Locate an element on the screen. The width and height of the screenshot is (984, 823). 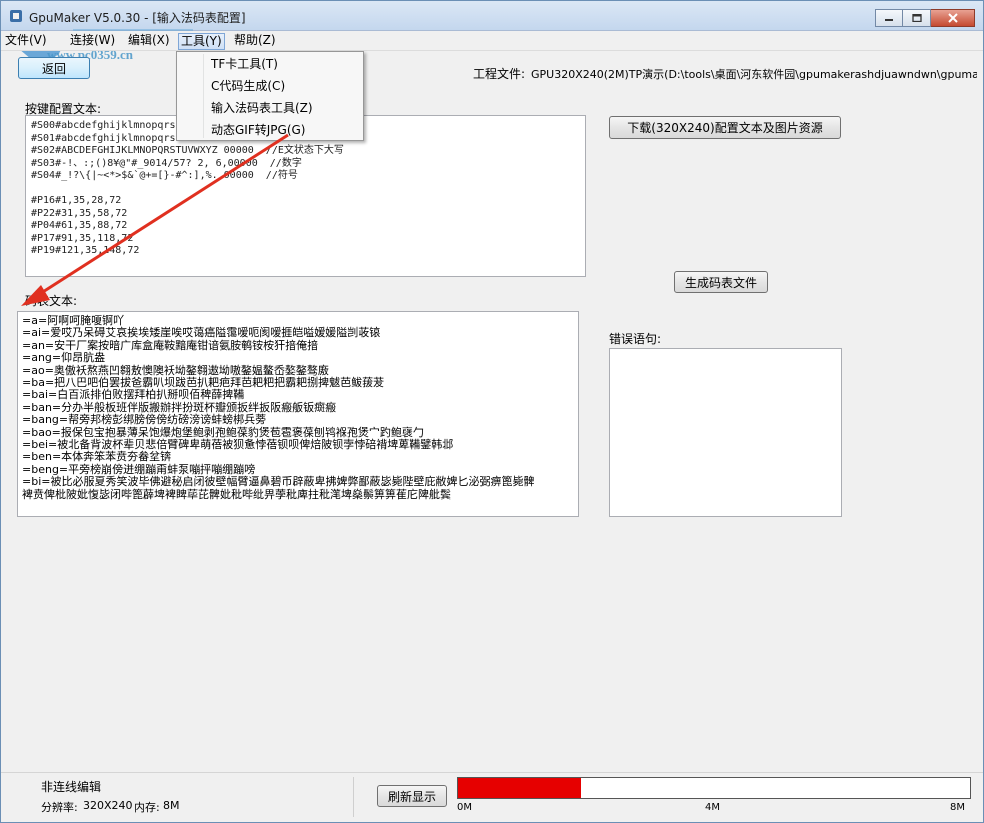
window-controls is located at coordinates (925, 18).